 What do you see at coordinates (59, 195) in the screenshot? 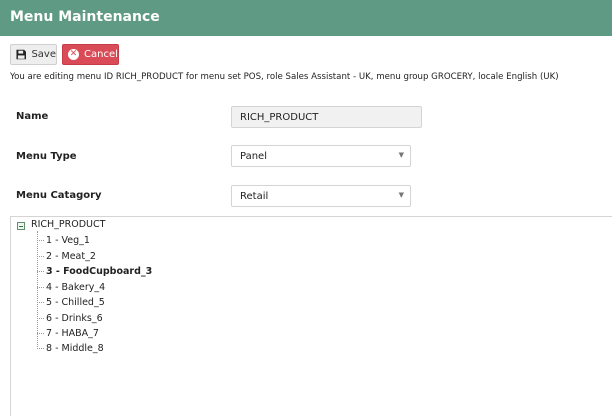
I see `menu-category-label: Menu Catagory` at bounding box center [59, 195].